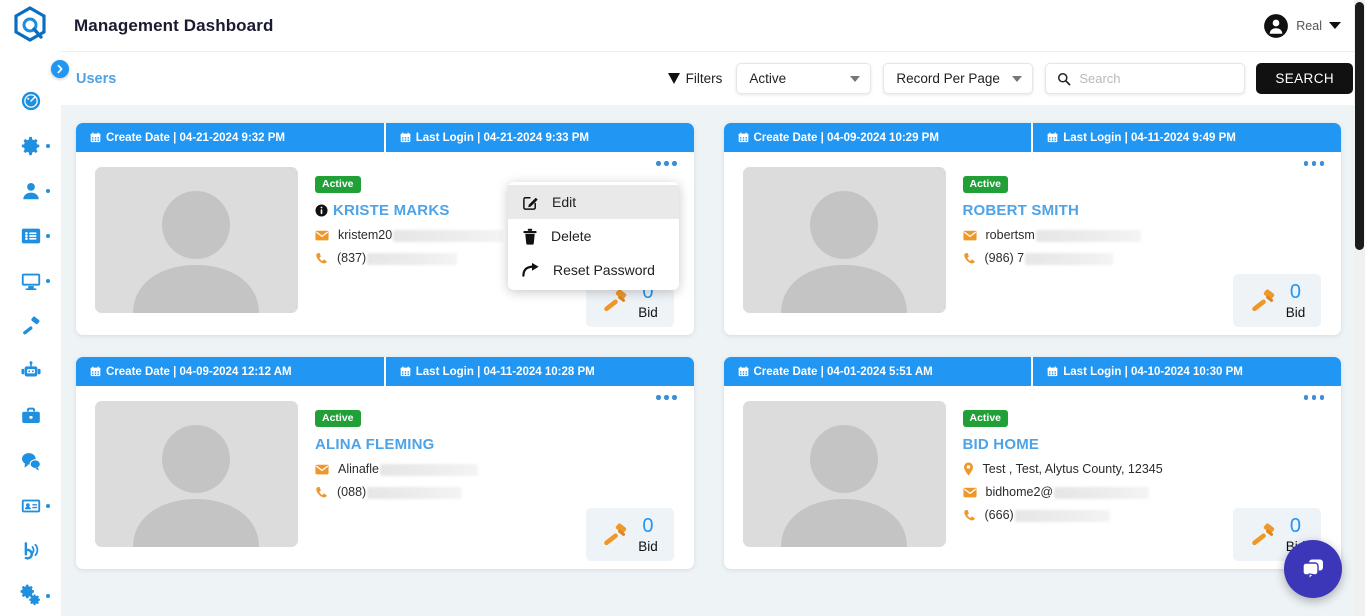 The height and width of the screenshot is (616, 1365). I want to click on card-phone-value: (986) 7, so click(1004, 258).